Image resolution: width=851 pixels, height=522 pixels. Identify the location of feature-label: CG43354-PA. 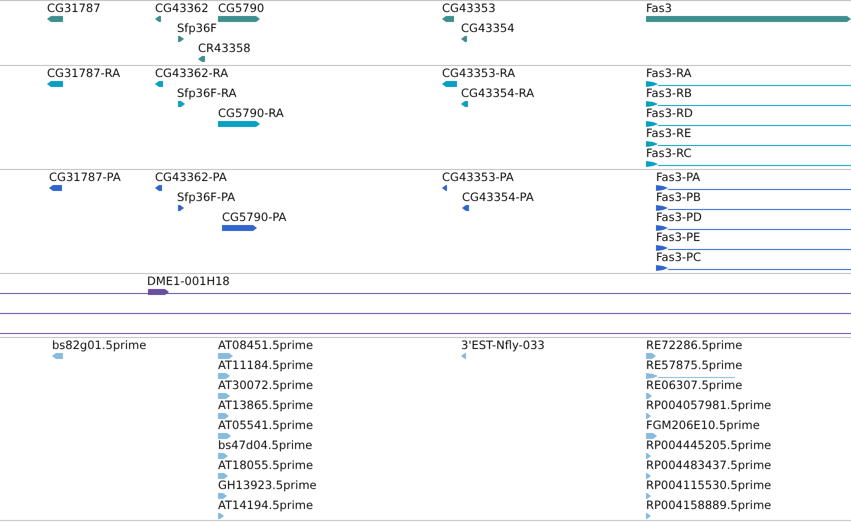
(498, 197).